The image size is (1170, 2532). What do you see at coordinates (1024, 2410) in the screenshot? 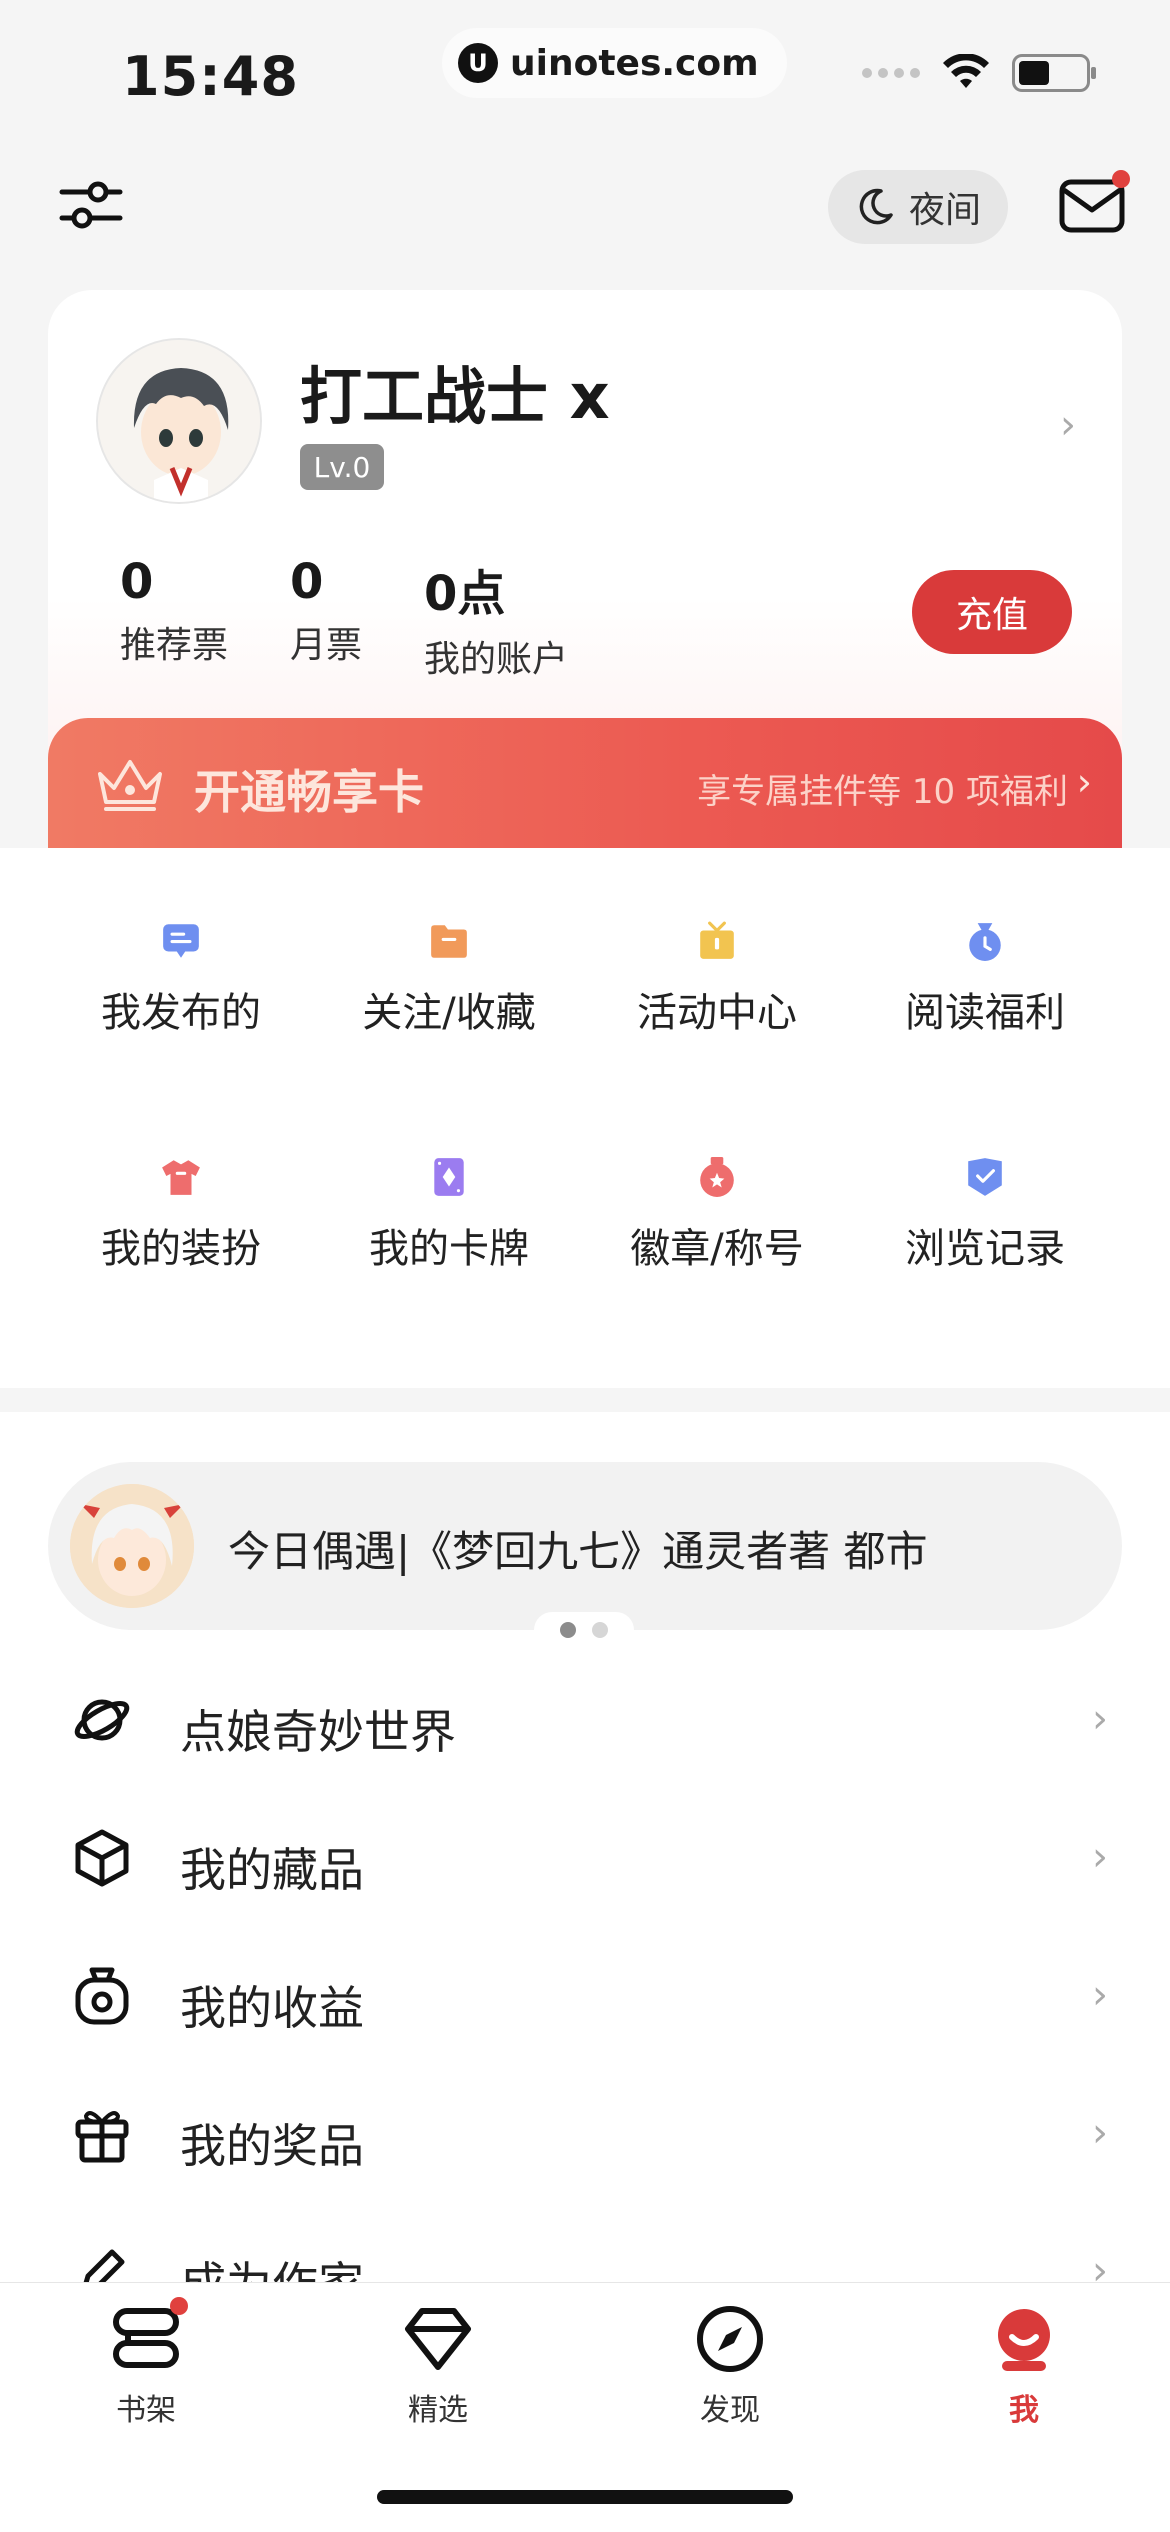
I see `tab-label: 我` at bounding box center [1024, 2410].